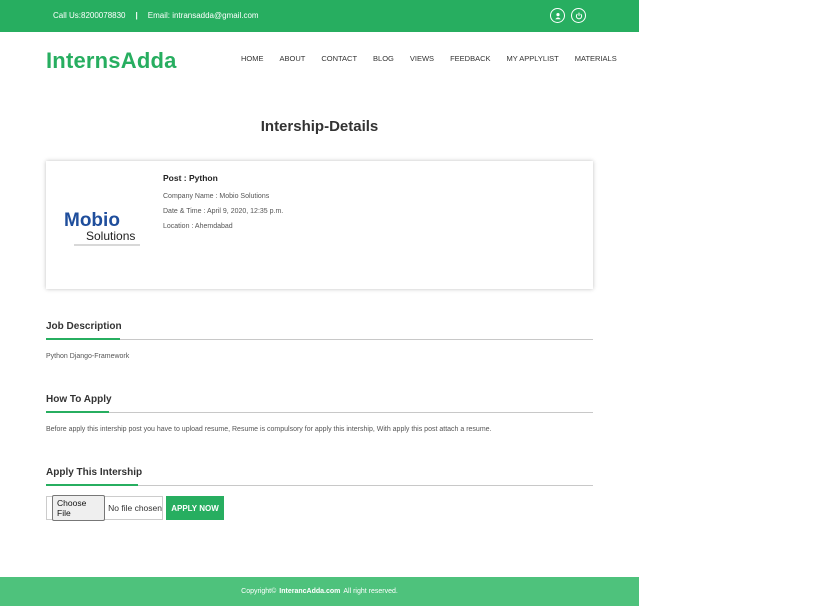  I want to click on job-description-accent, so click(83, 339).